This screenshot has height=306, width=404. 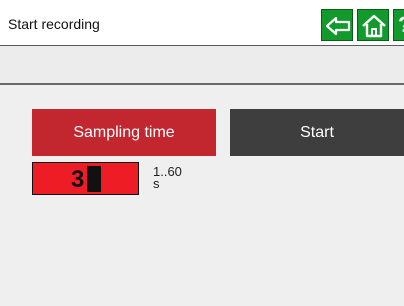 What do you see at coordinates (317, 132) in the screenshot?
I see `start-button: Start` at bounding box center [317, 132].